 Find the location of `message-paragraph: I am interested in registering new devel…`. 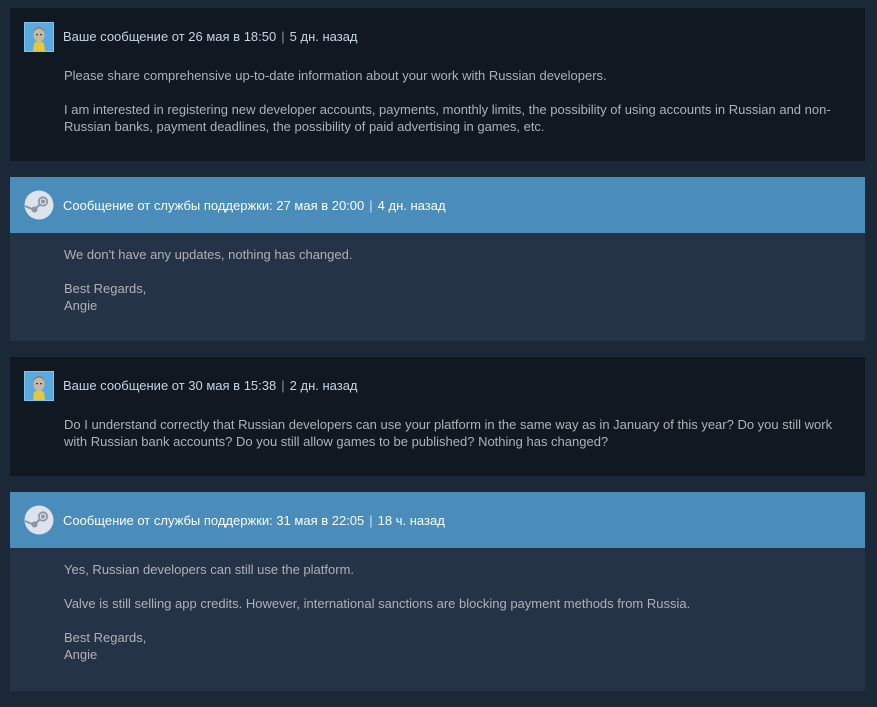

message-paragraph: I am interested in registering new devel… is located at coordinates (447, 118).